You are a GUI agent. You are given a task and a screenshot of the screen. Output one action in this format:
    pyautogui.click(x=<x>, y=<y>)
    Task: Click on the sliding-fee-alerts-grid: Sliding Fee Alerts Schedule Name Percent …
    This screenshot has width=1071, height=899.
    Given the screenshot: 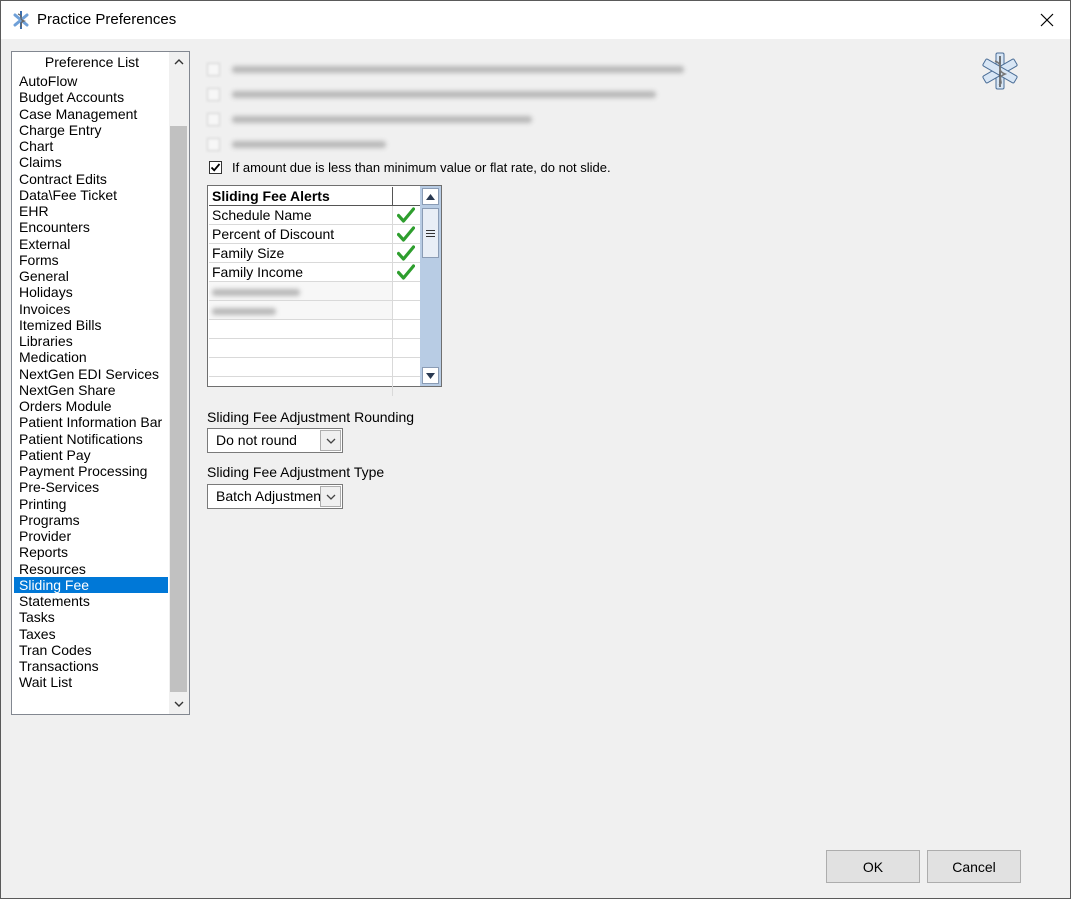 What is the action you would take?
    pyautogui.click(x=324, y=290)
    